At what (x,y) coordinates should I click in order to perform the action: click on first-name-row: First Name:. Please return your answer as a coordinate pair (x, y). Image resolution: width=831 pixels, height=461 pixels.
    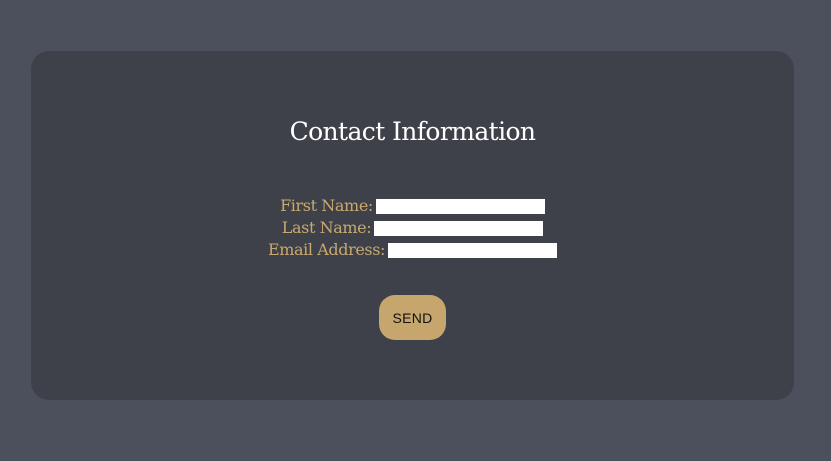
    Looking at the image, I should click on (412, 206).